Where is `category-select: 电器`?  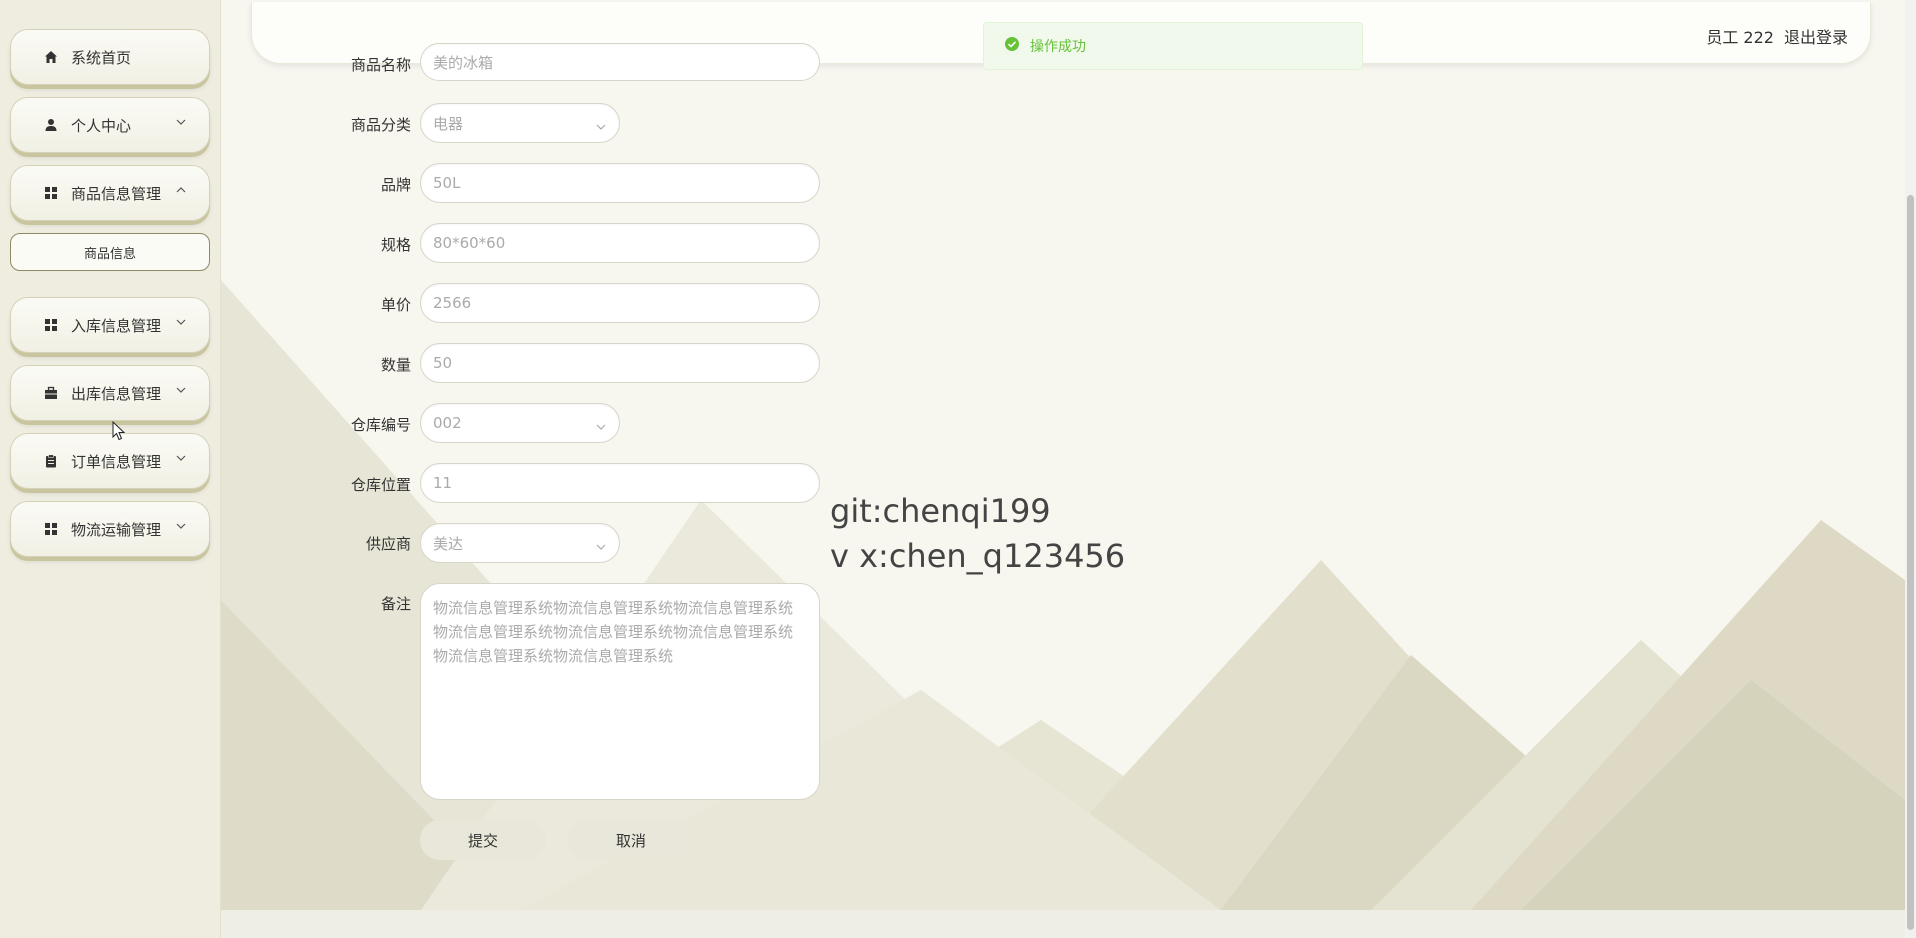 category-select: 电器 is located at coordinates (520, 123).